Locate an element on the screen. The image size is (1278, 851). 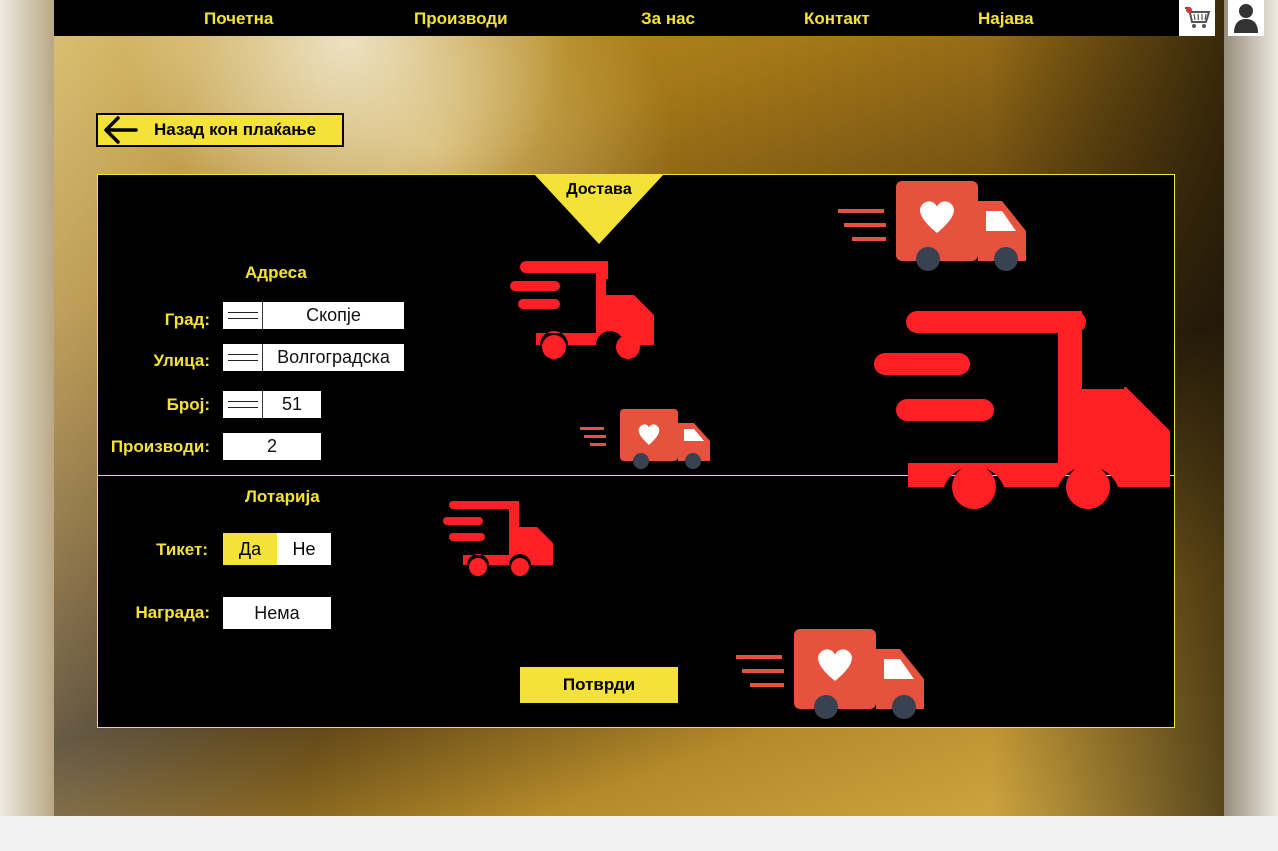
number-field: 51 is located at coordinates (272, 404).